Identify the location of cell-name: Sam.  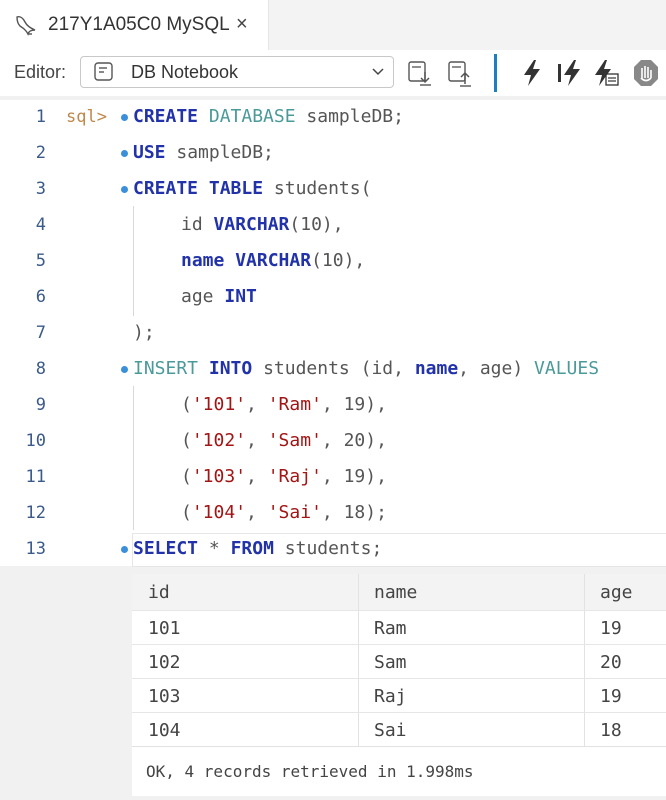
(390, 662).